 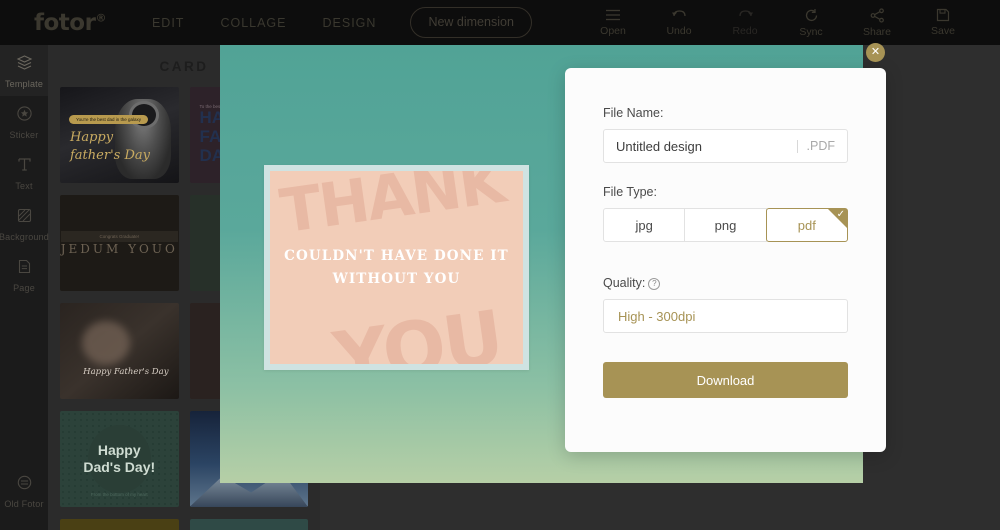 I want to click on share-icon, so click(x=877, y=15).